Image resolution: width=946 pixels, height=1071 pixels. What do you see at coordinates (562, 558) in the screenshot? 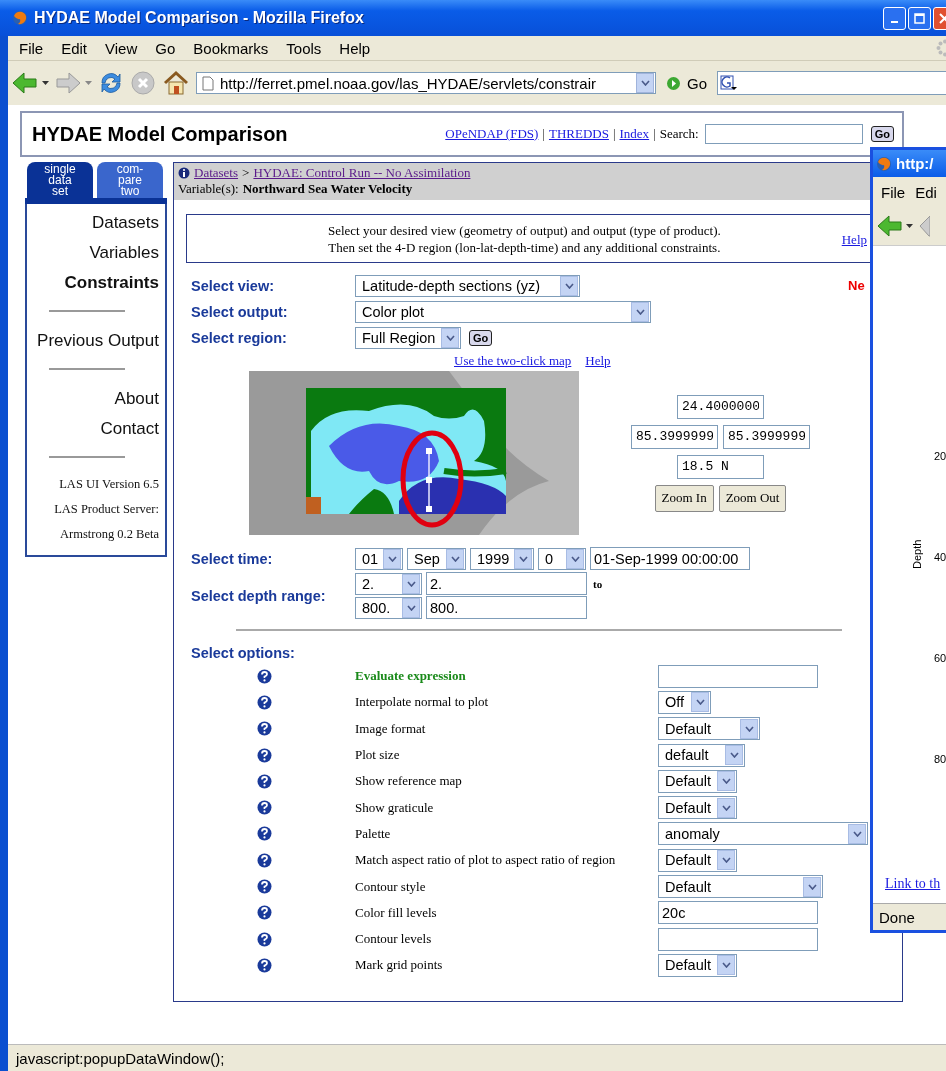
I see `time-dropdown: 0` at bounding box center [562, 558].